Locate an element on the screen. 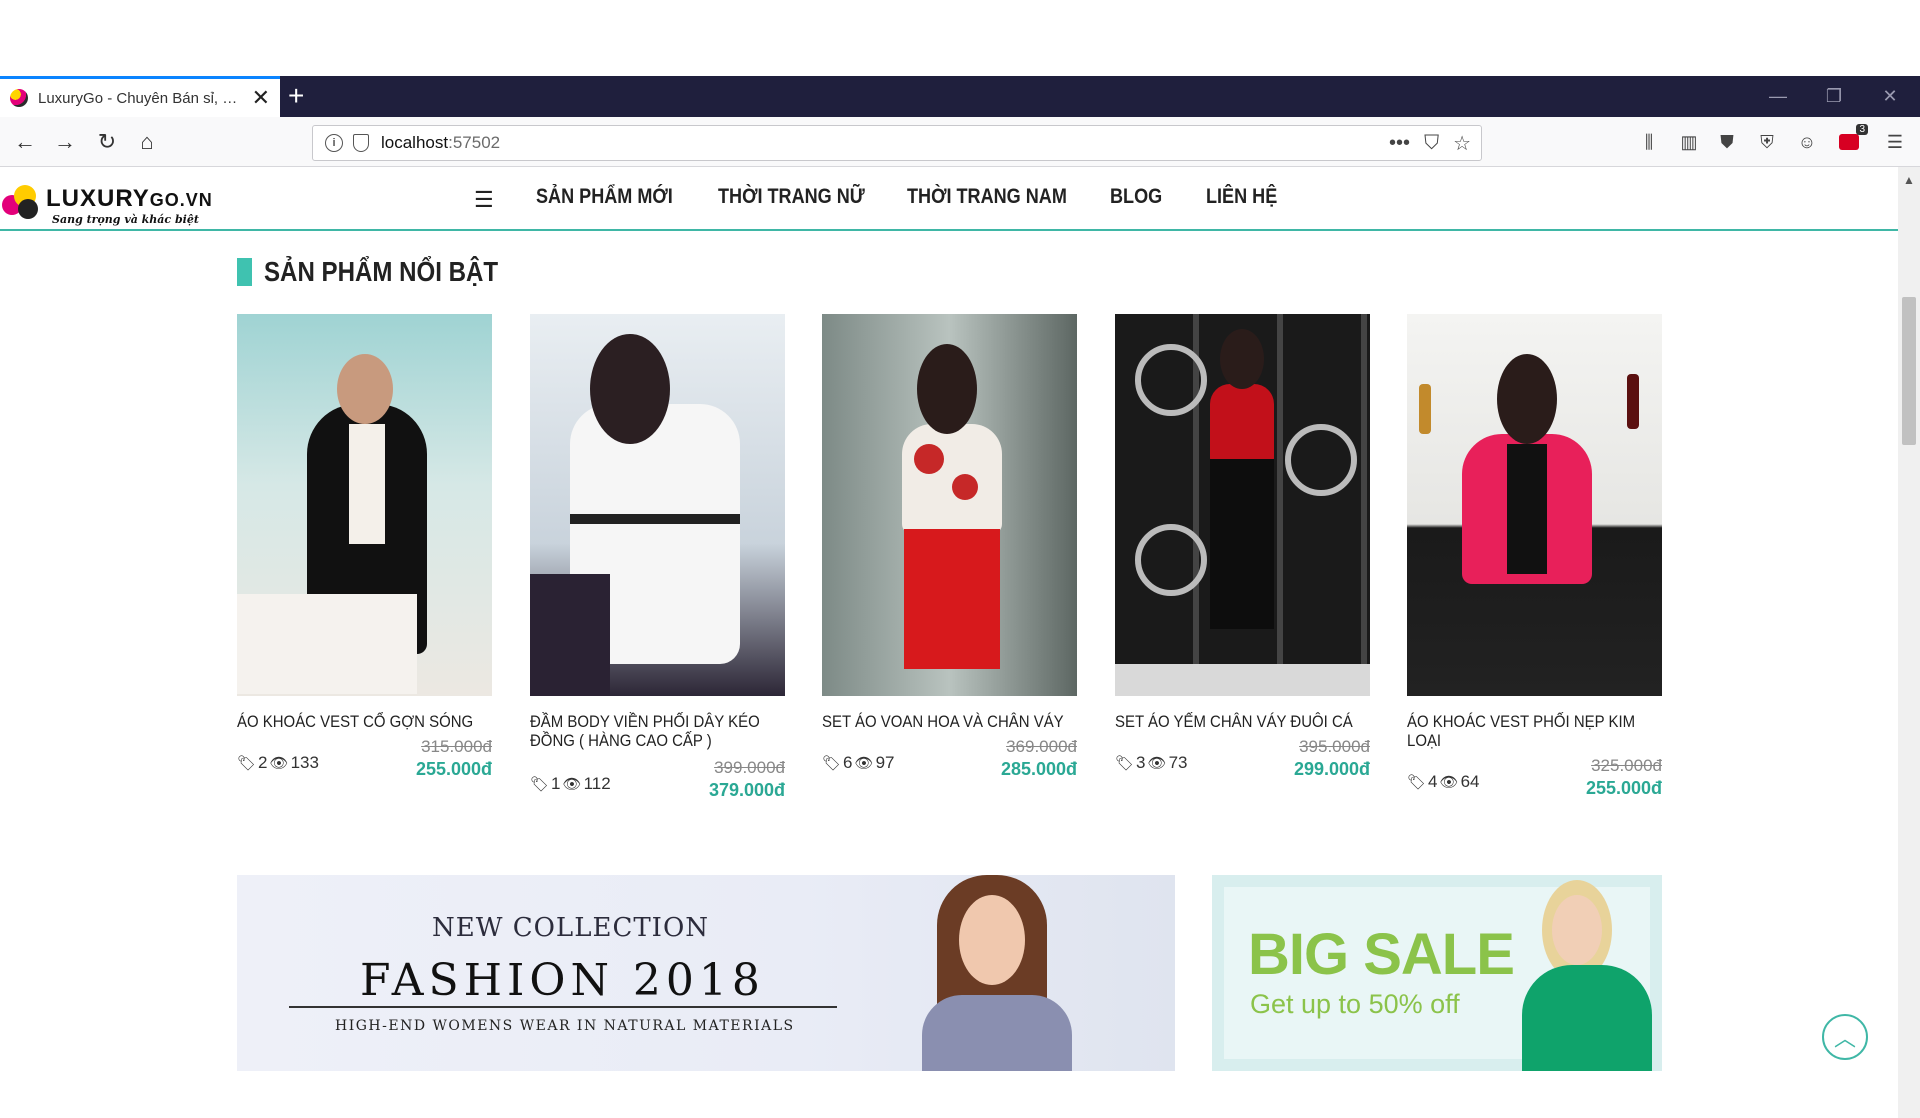 The width and height of the screenshot is (1920, 1118). product-view-count: 133 is located at coordinates (304, 762).